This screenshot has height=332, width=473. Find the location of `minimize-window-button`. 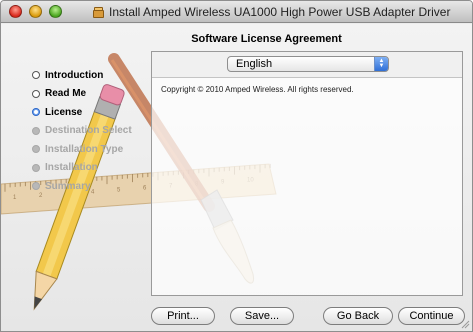

minimize-window-button is located at coordinates (35, 11).